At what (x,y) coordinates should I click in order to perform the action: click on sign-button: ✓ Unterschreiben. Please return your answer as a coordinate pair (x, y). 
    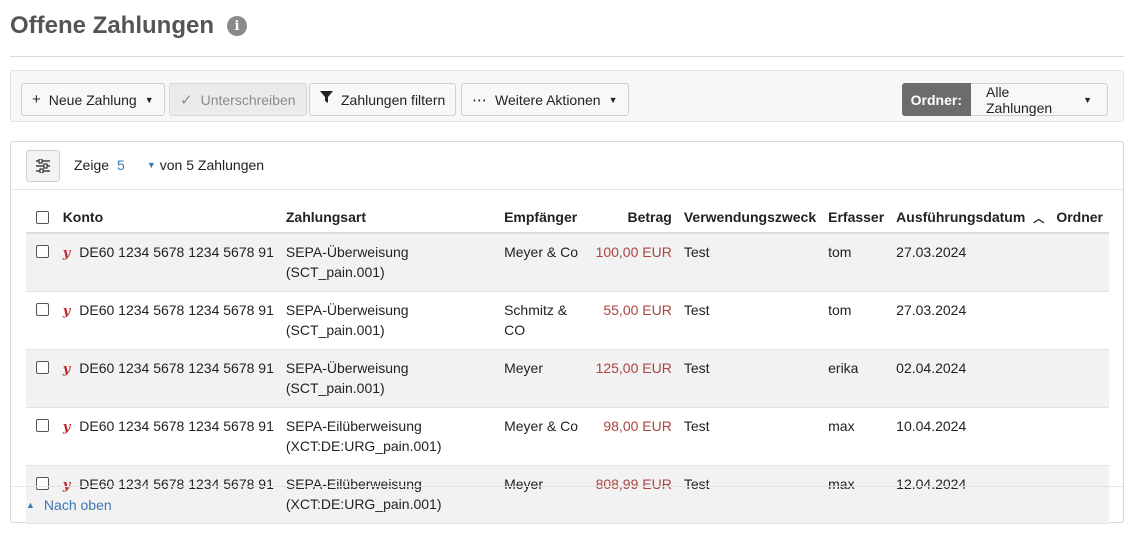
    Looking at the image, I should click on (238, 99).